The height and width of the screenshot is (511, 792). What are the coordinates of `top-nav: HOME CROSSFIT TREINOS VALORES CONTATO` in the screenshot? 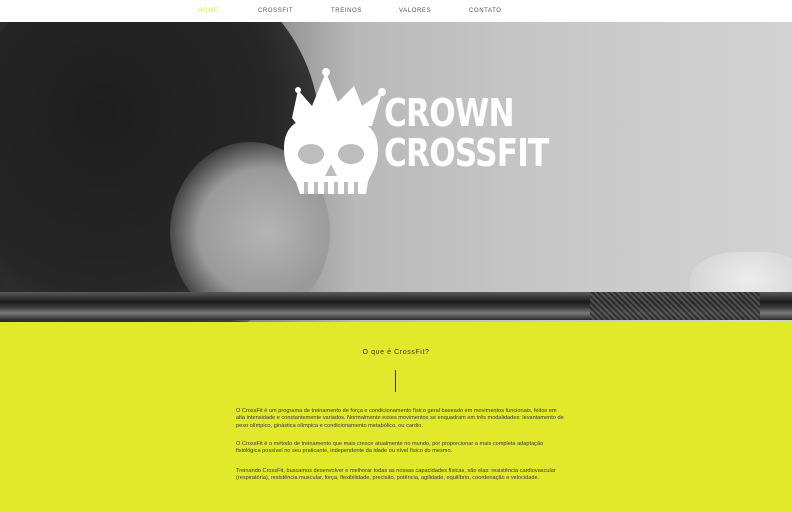 It's located at (396, 11).